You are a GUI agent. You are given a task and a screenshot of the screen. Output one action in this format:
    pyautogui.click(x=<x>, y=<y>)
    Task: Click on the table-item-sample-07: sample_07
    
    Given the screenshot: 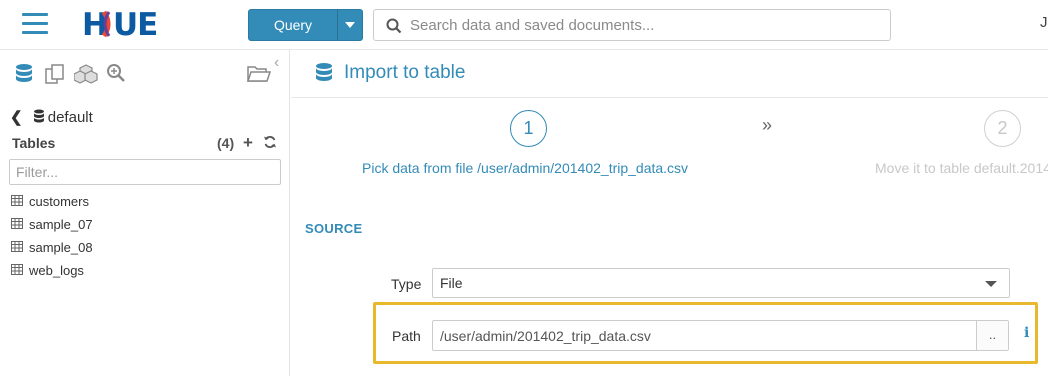 What is the action you would take?
    pyautogui.click(x=146, y=227)
    